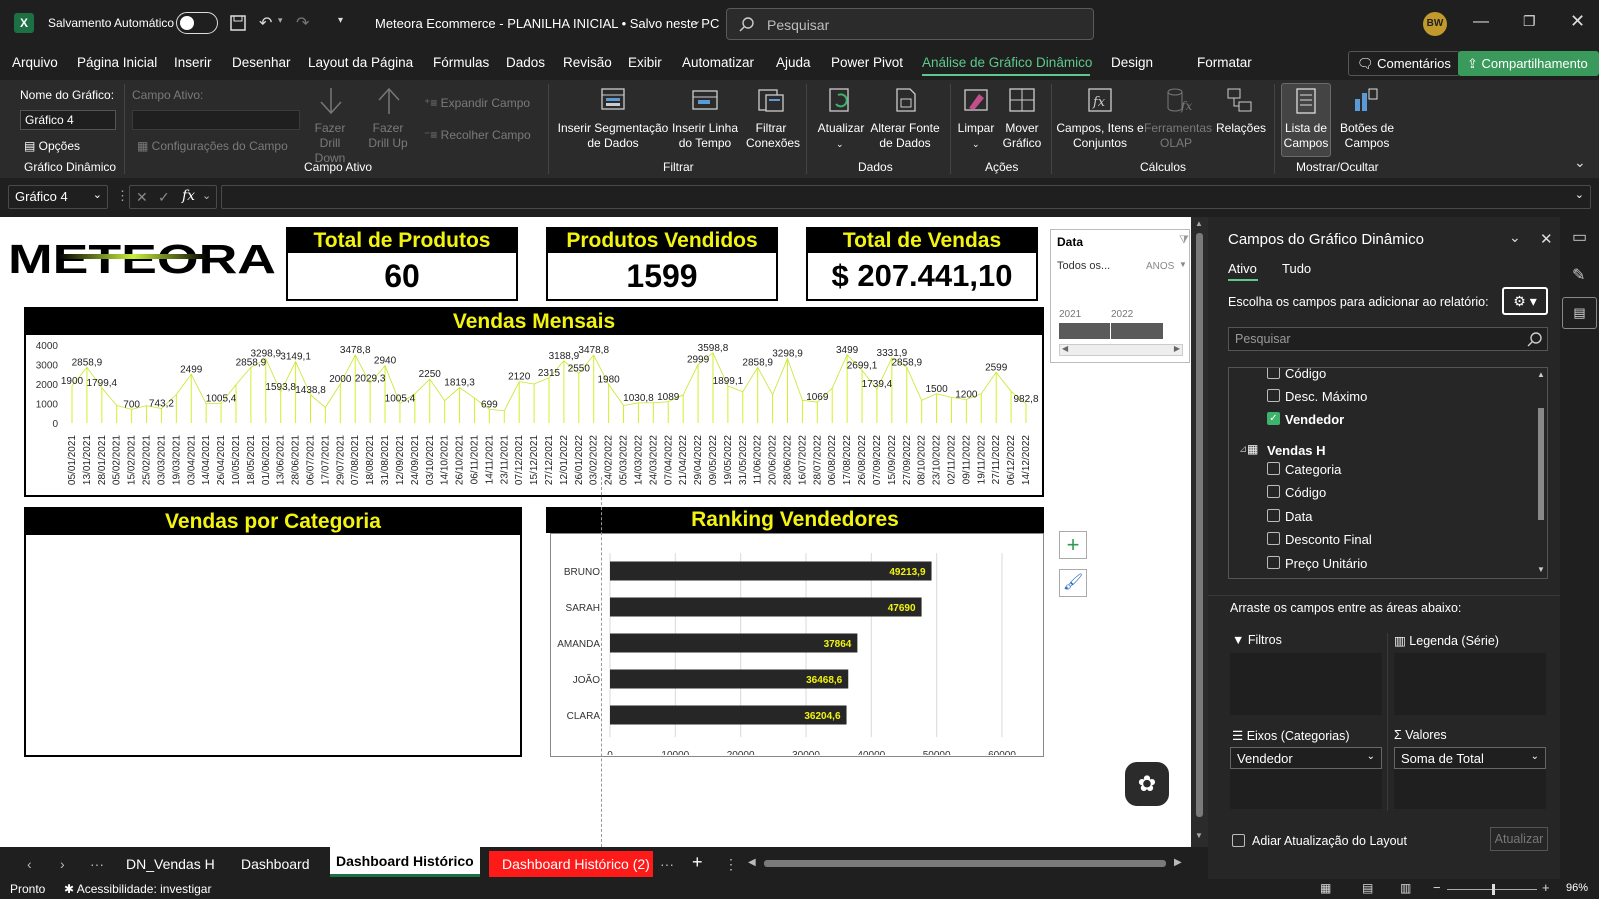  I want to click on filters-drop-zone, so click(1306, 684).